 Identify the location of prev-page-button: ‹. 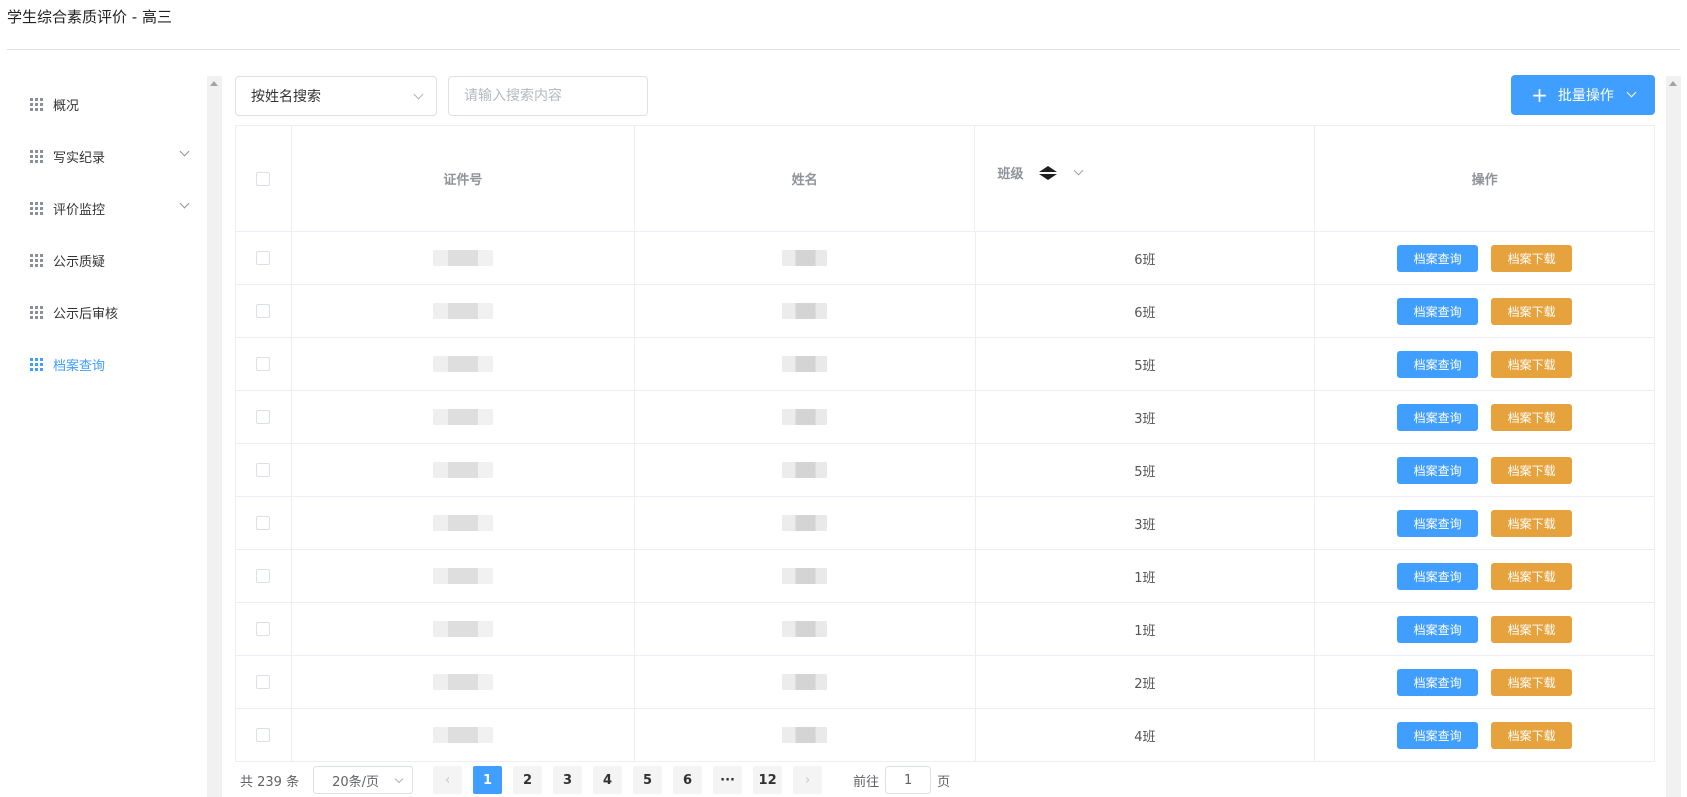
(448, 780).